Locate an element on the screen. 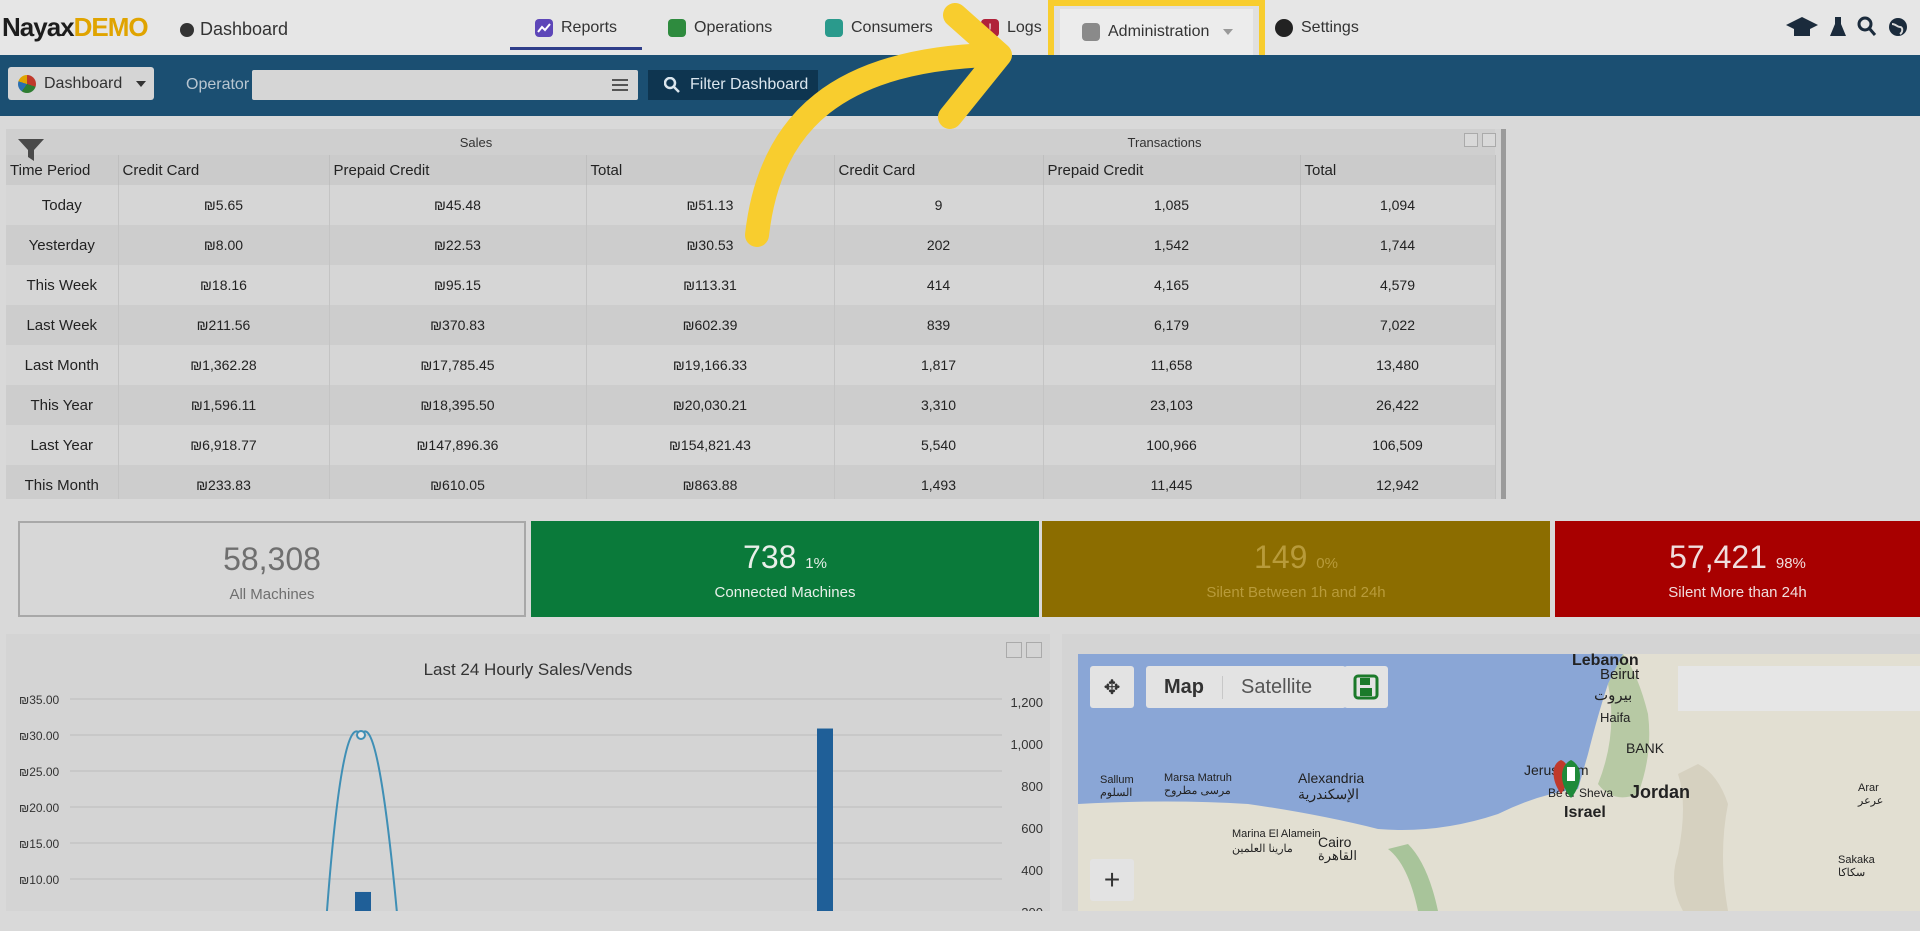  nayax-logo: NayaxDEMO is located at coordinates (75, 27).